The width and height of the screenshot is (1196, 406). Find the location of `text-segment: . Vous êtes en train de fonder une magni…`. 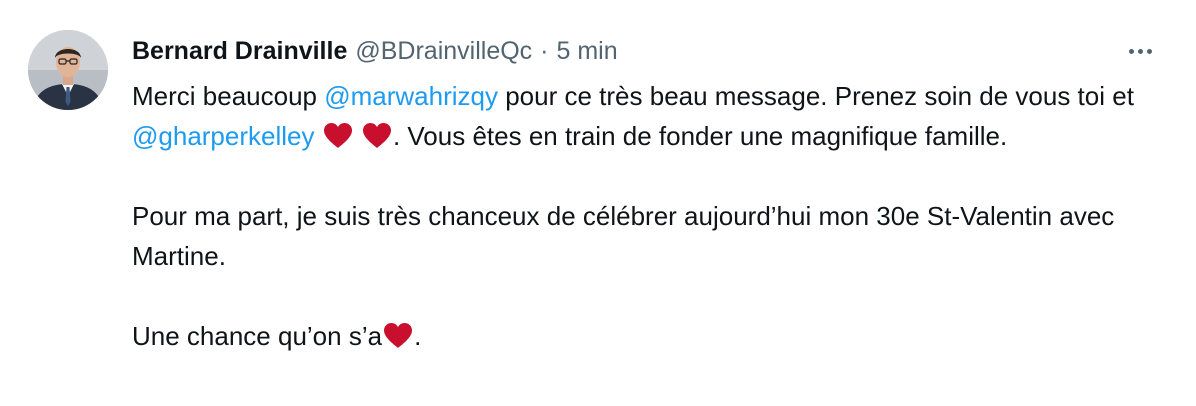

text-segment: . Vous êtes en train de fonder une magni… is located at coordinates (700, 136).